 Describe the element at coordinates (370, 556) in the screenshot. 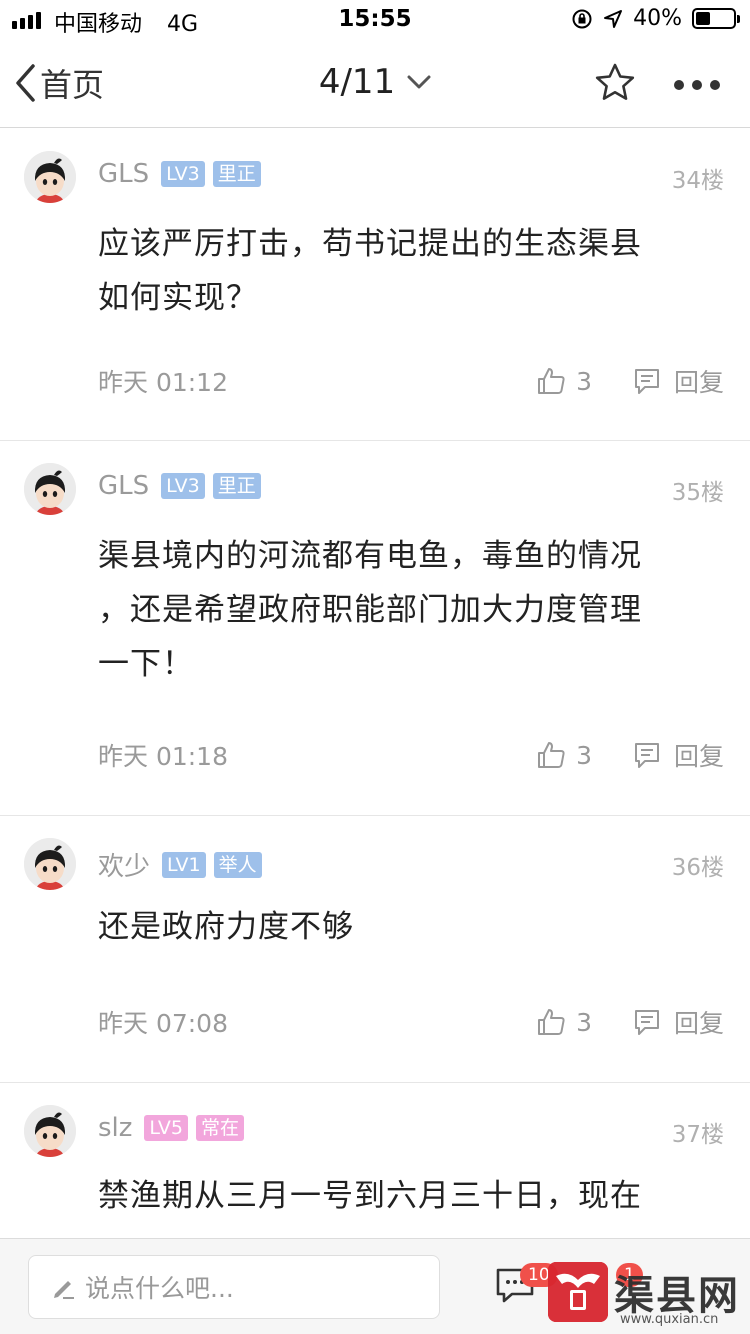

I see `comment-line: 渠县境内的河流都有电鱼，毒鱼的情况` at that location.